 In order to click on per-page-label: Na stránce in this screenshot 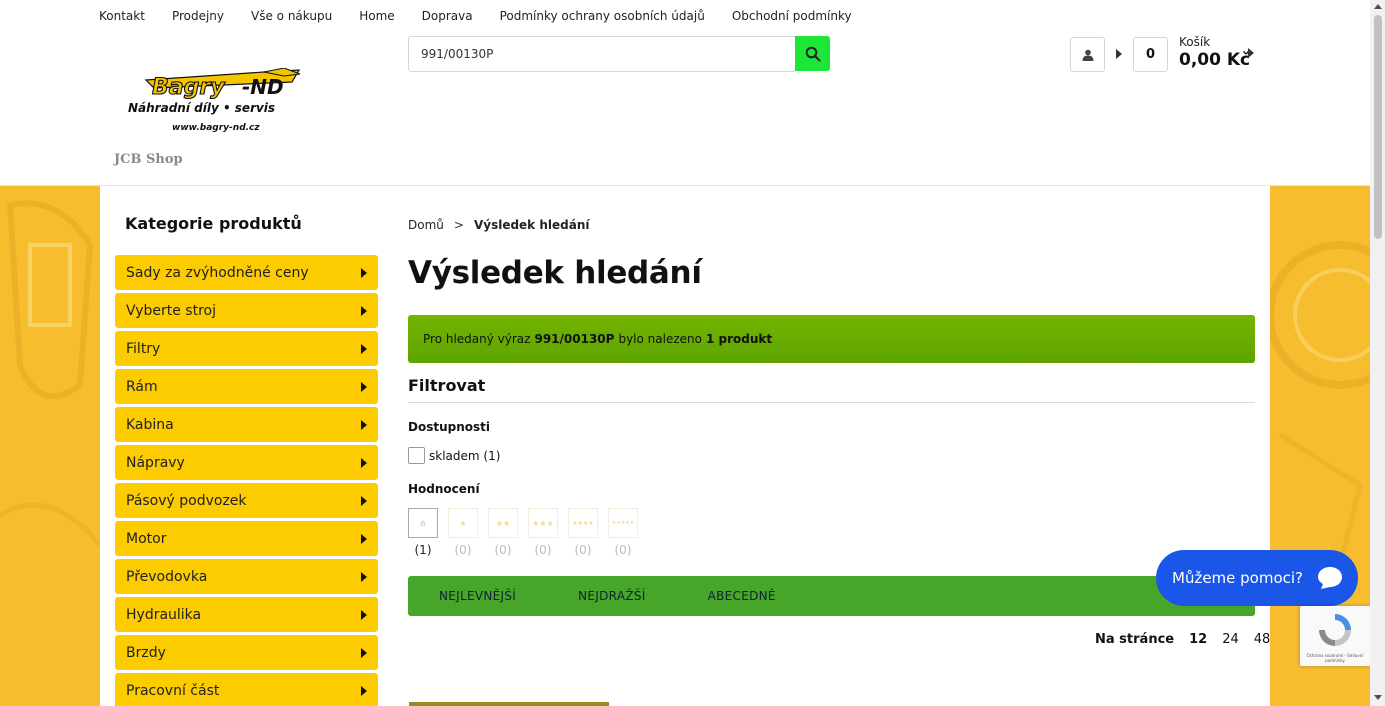, I will do `click(1135, 639)`.